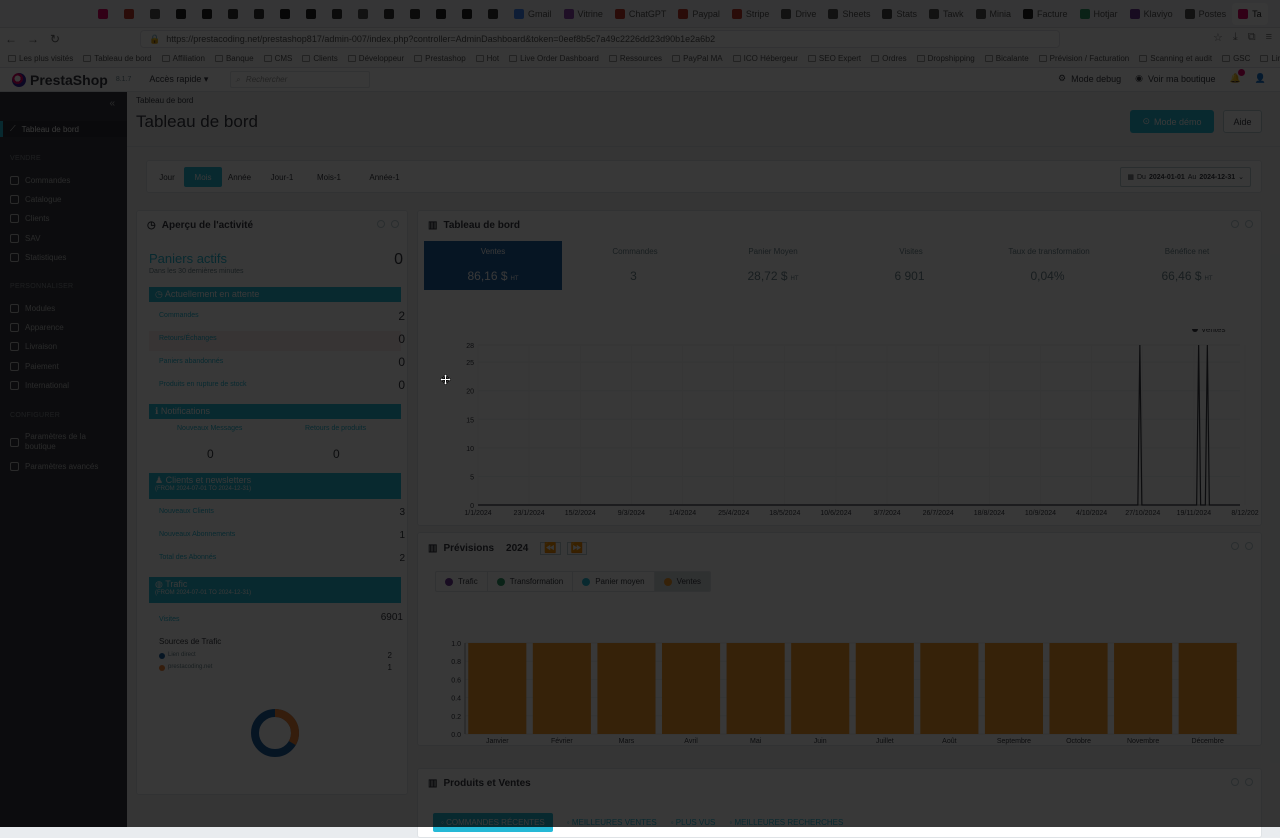 The height and width of the screenshot is (838, 1280). What do you see at coordinates (300, 79) in the screenshot?
I see `search-input: ⌕ Rechercher` at bounding box center [300, 79].